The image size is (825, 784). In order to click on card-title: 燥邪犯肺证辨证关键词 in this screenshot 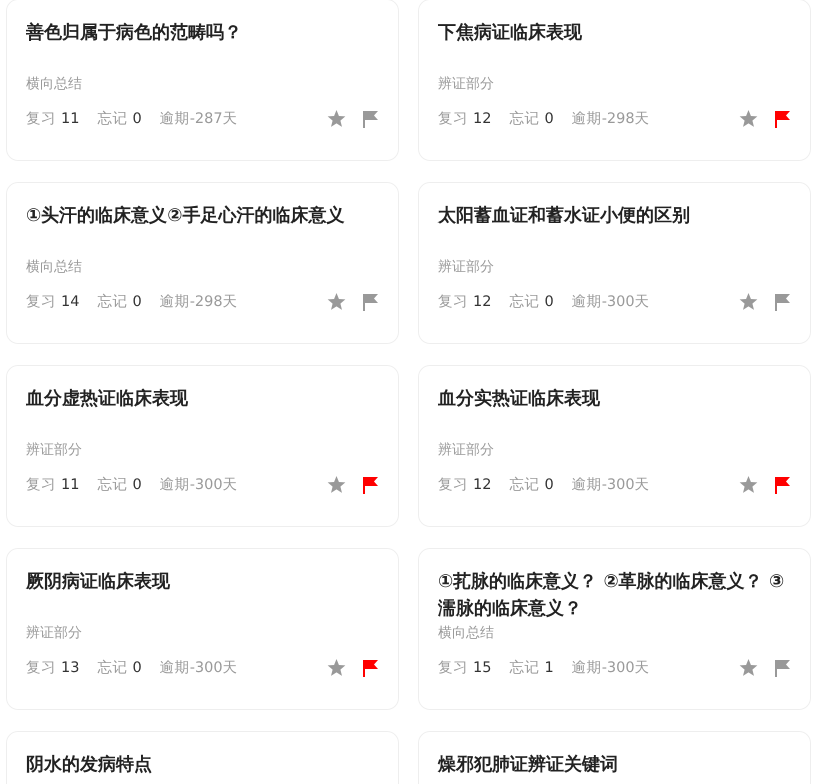, I will do `click(614, 767)`.